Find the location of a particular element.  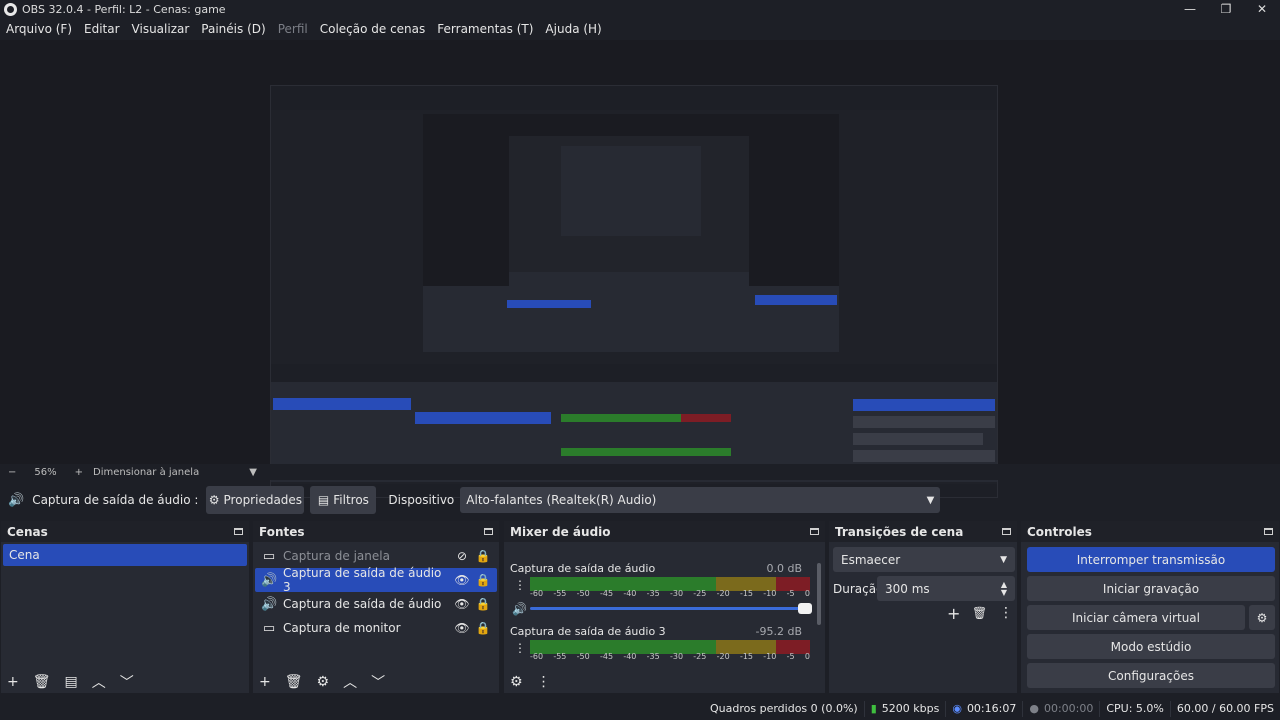

source-row: 🔊 Captura de saída de áudio 👁 🔒 is located at coordinates (376, 604).